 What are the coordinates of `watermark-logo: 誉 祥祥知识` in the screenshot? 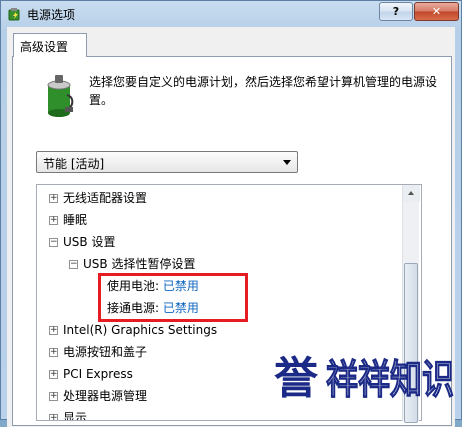 It's located at (361, 376).